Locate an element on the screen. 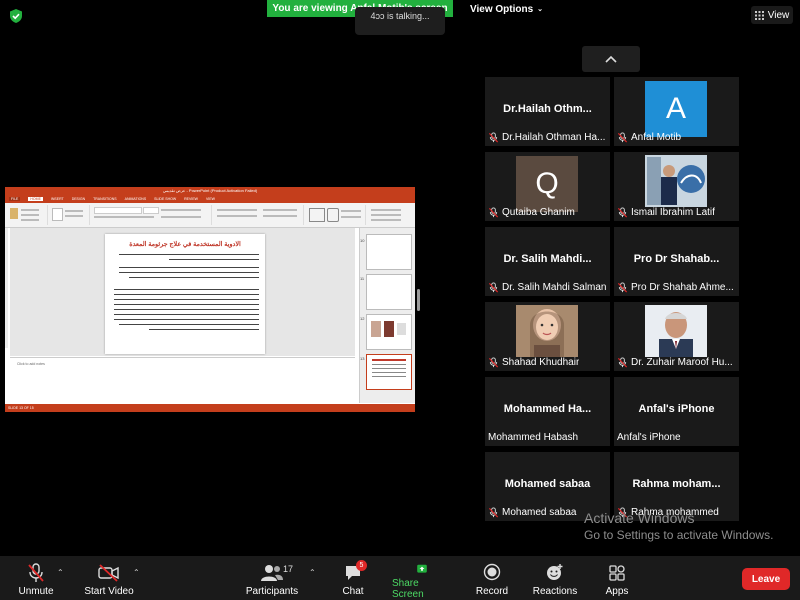 This screenshot has width=800, height=600. ribbon-toolbar is located at coordinates (210, 215).